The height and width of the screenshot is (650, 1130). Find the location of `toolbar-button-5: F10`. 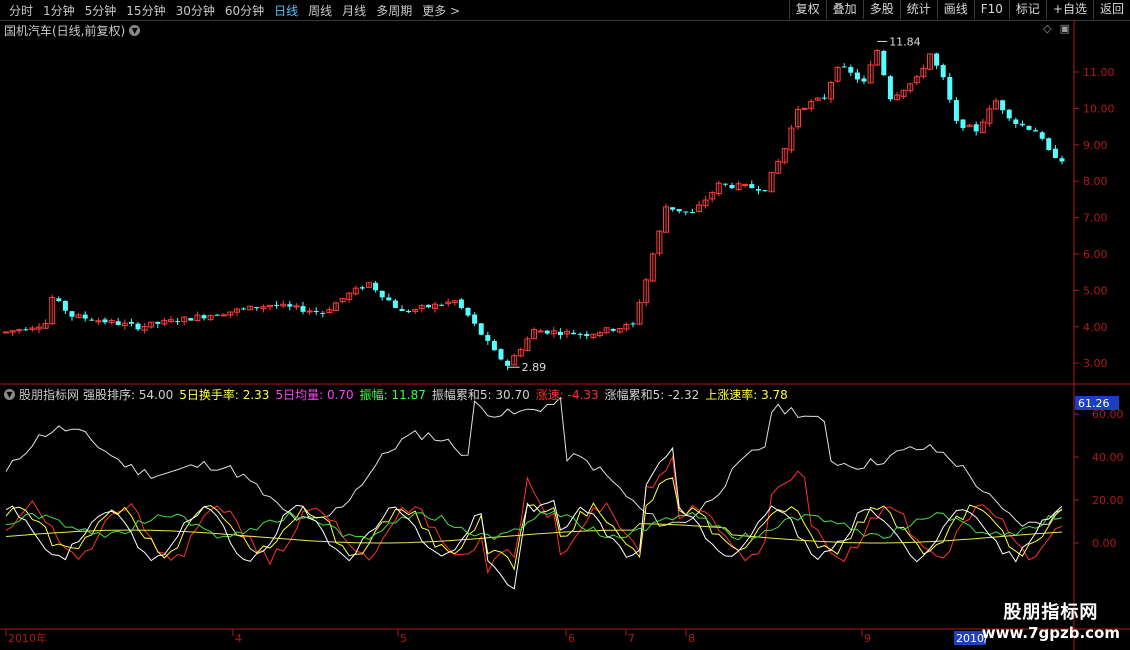

toolbar-button-5: F10 is located at coordinates (991, 9).